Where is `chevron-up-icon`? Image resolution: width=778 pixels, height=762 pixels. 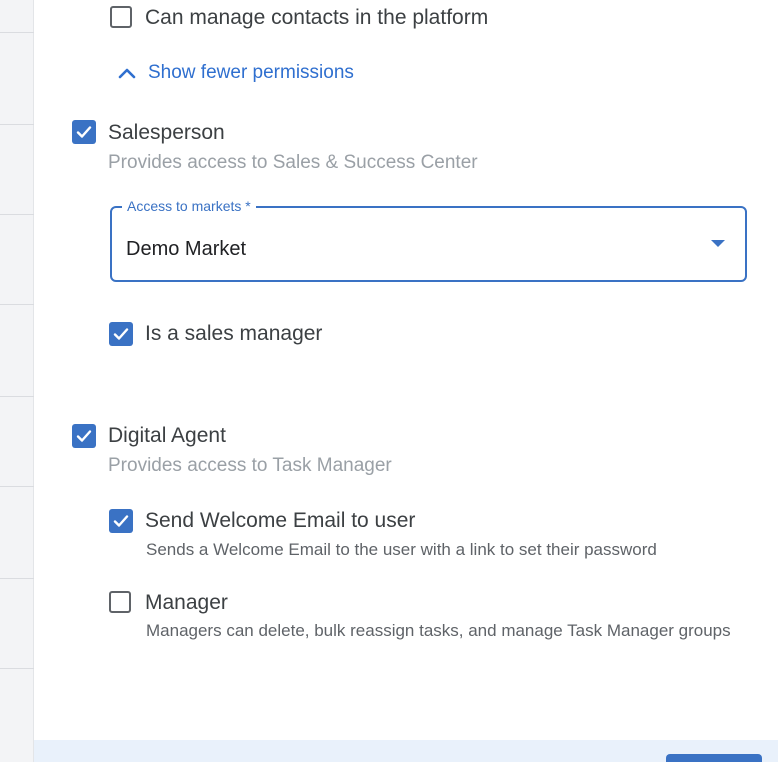 chevron-up-icon is located at coordinates (127, 73).